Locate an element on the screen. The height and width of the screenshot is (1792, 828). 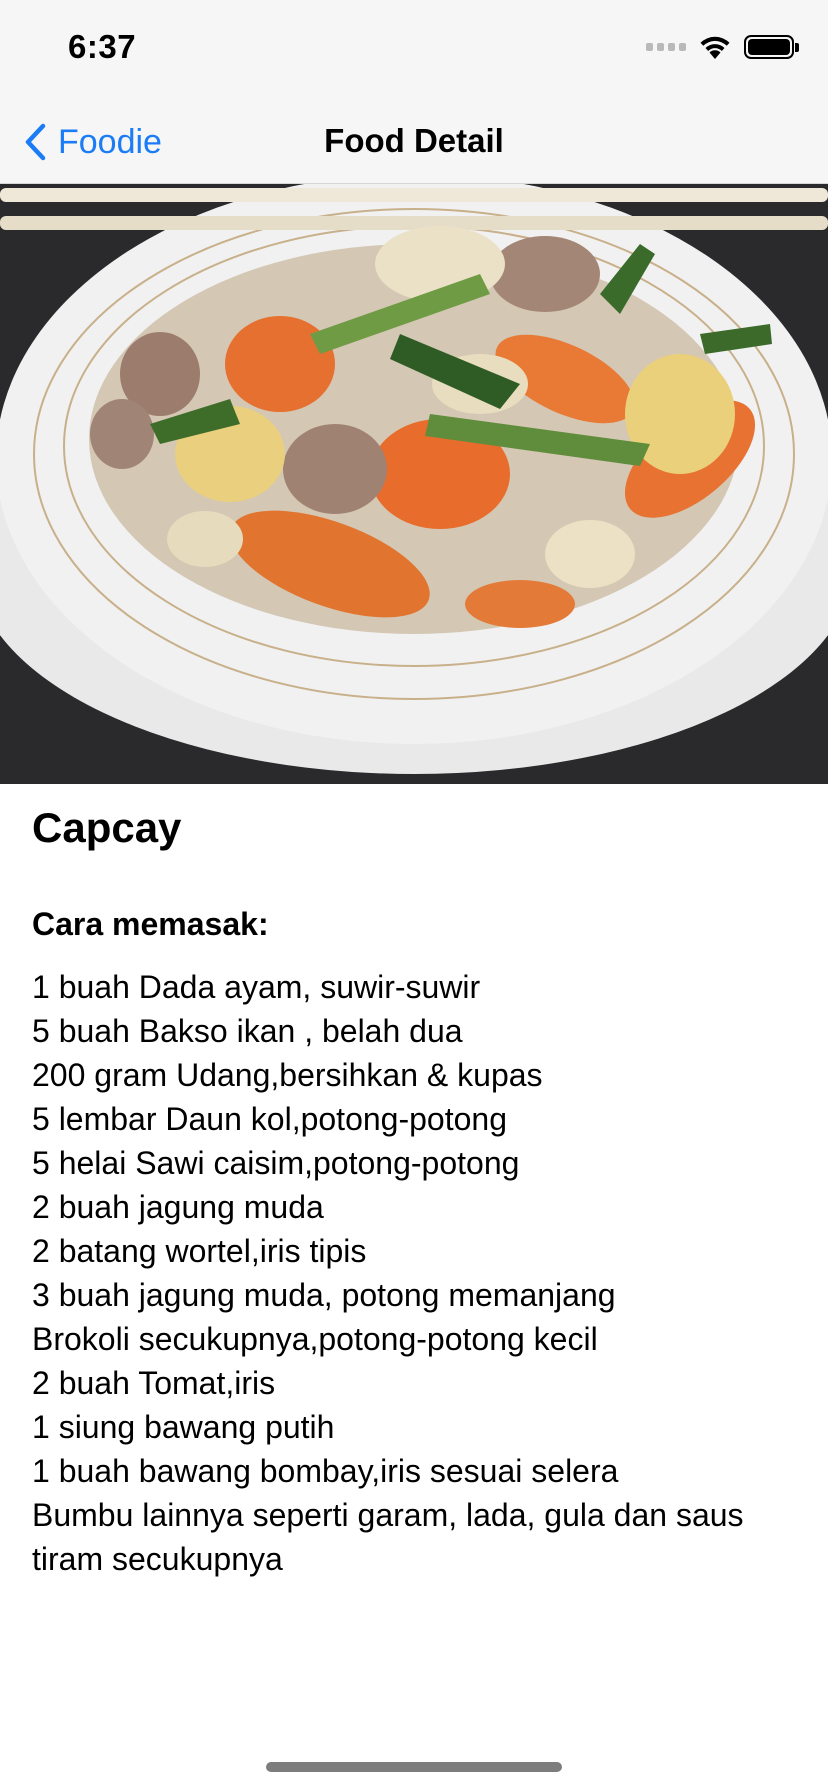
ingredient-item: 1 siung bawang putih is located at coordinates (183, 1427).